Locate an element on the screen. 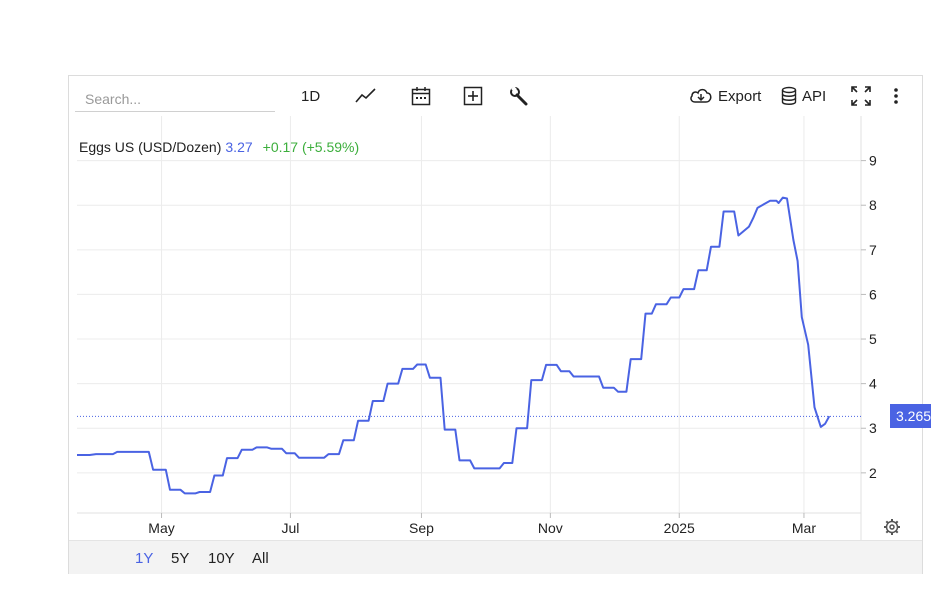  api-label: API is located at coordinates (814, 96).